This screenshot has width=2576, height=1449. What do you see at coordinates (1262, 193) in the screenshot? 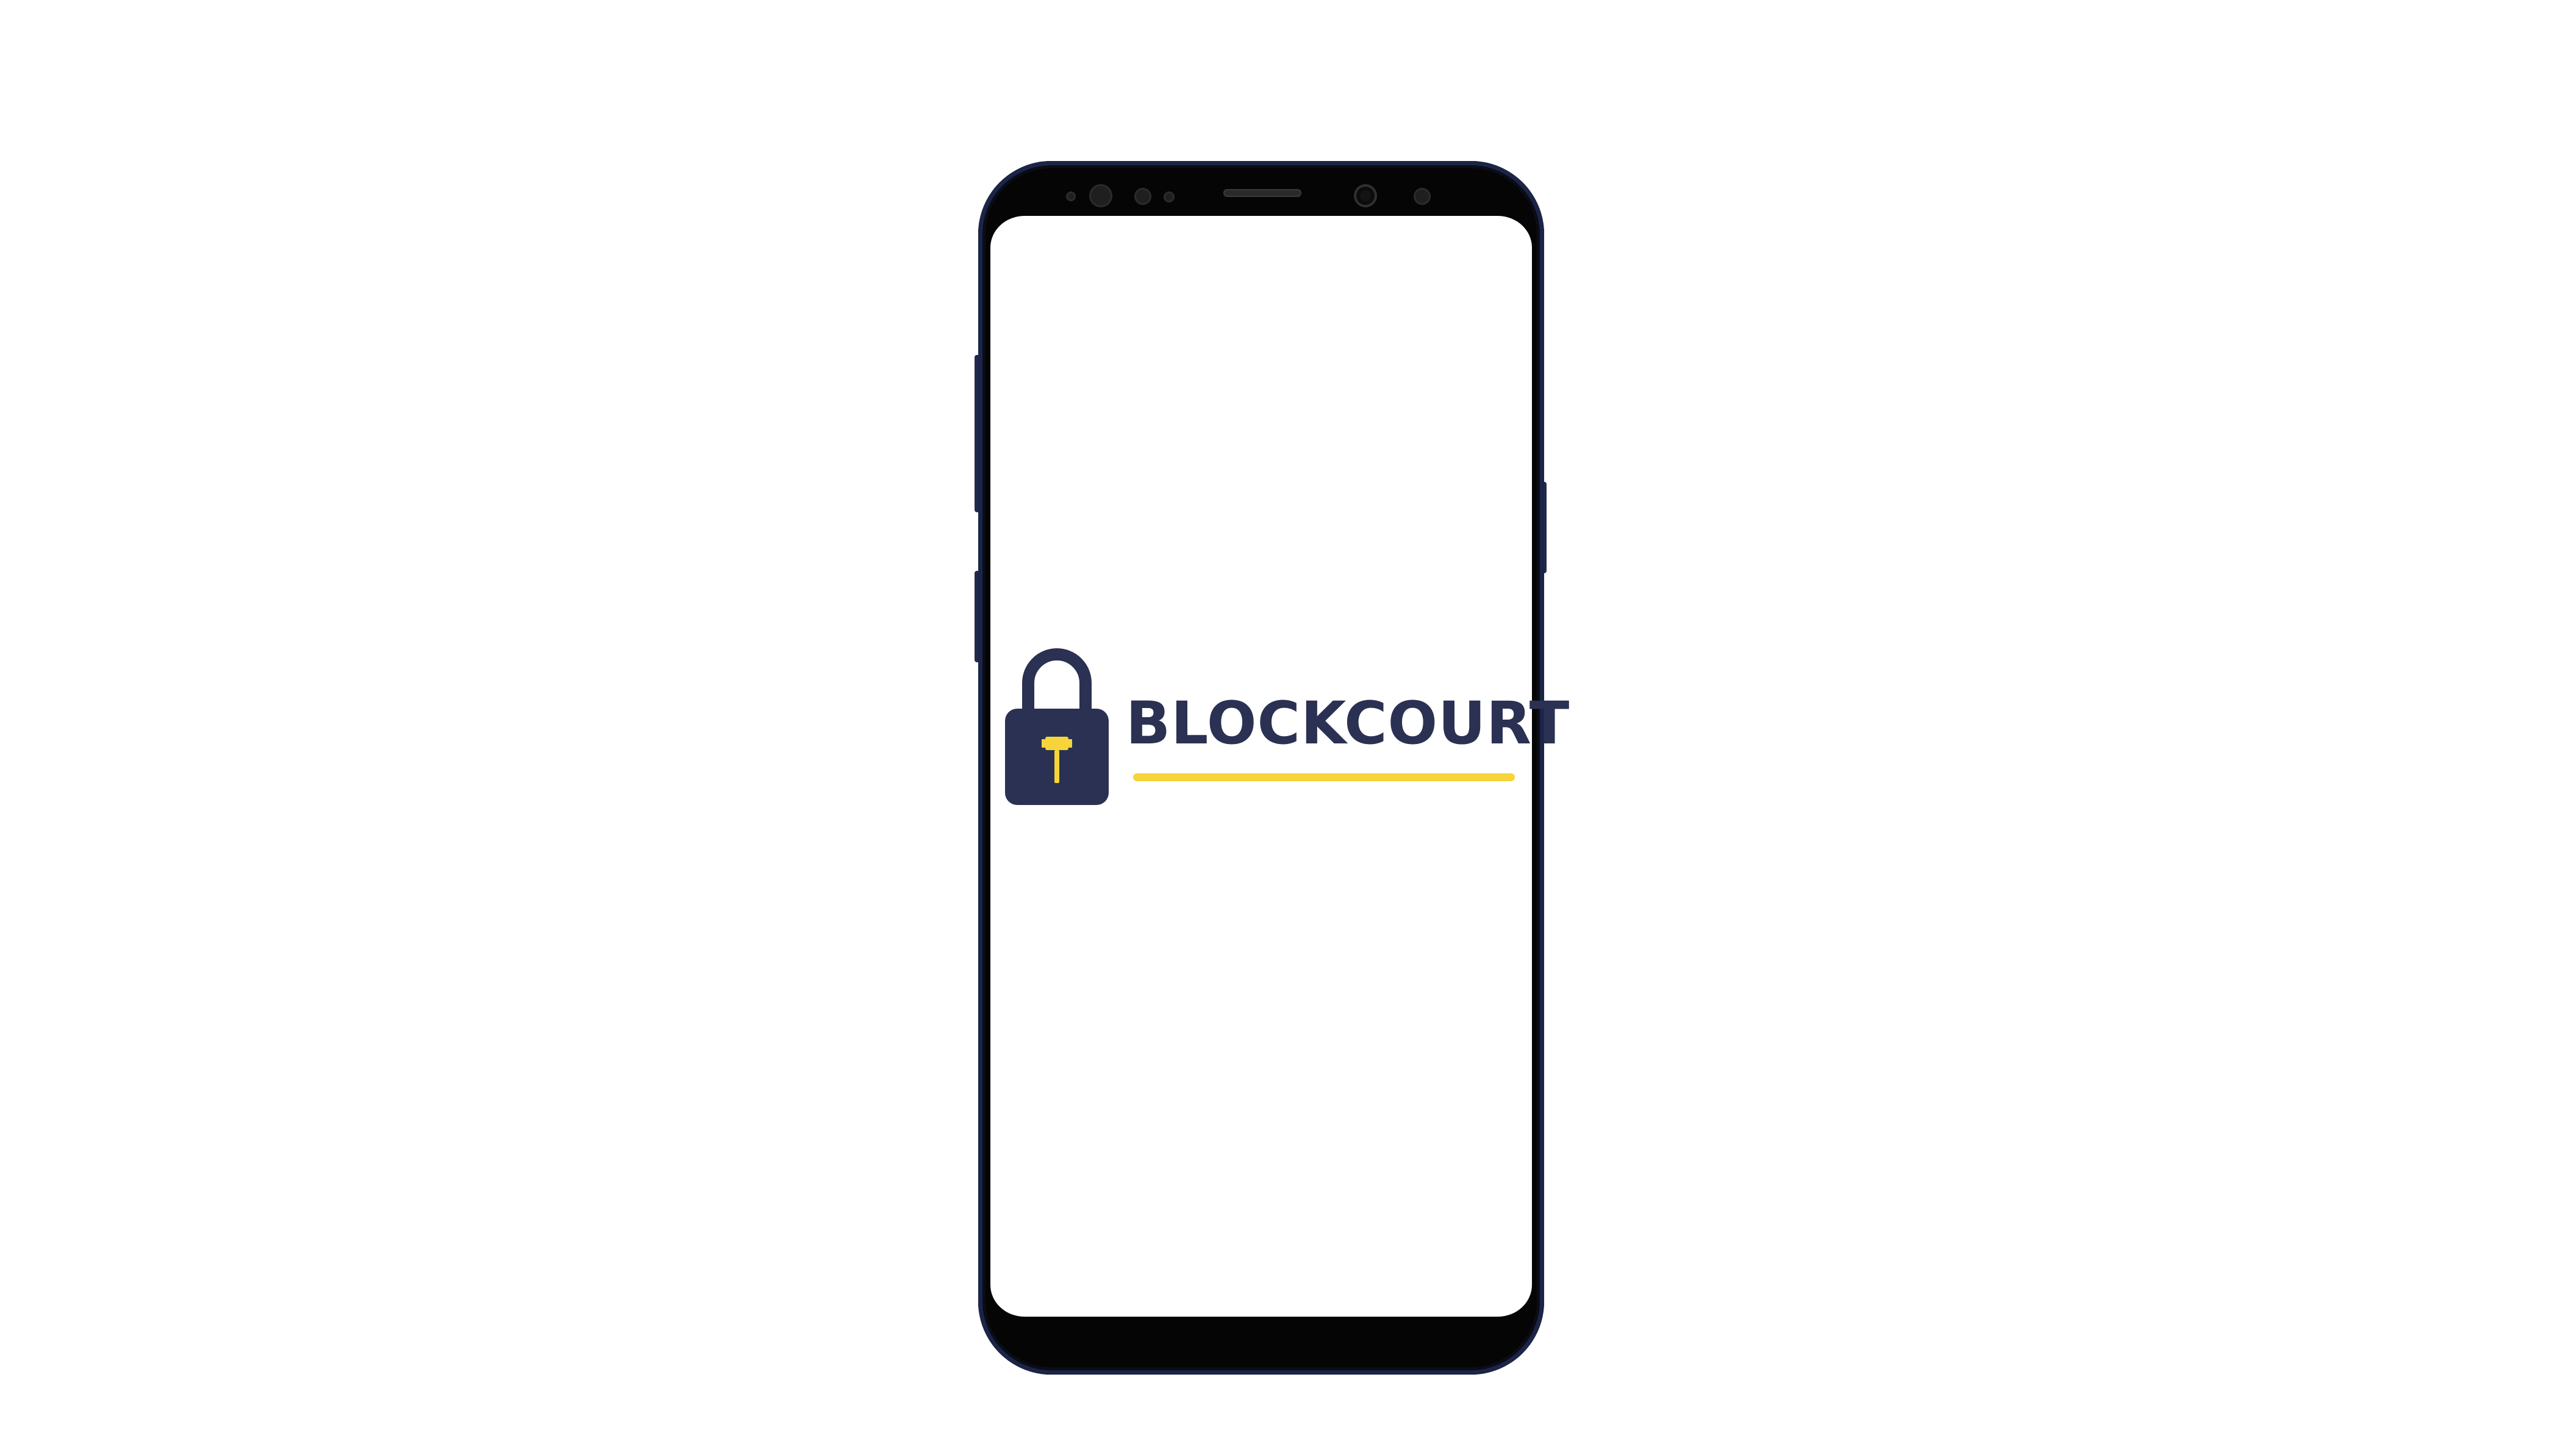
I see `earpiece-speaker` at bounding box center [1262, 193].